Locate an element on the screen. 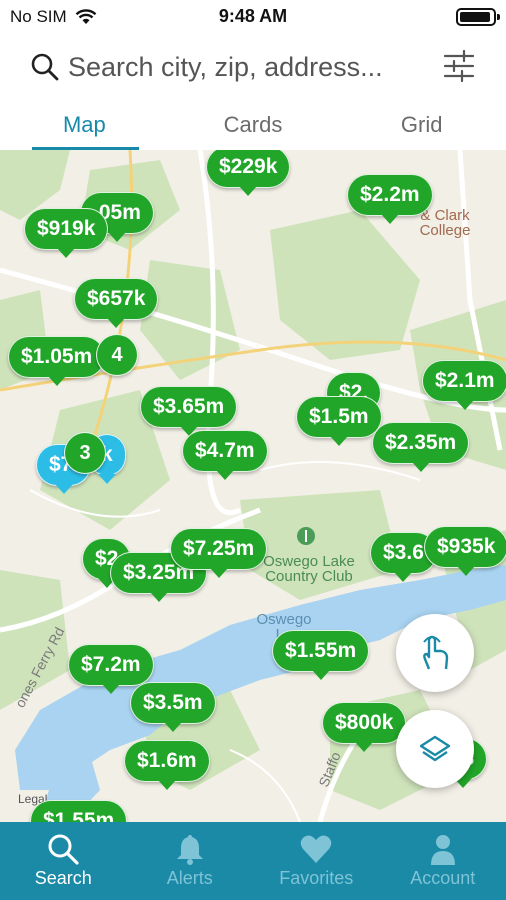  view-tabs: Map Cards Grid is located at coordinates (253, 125).